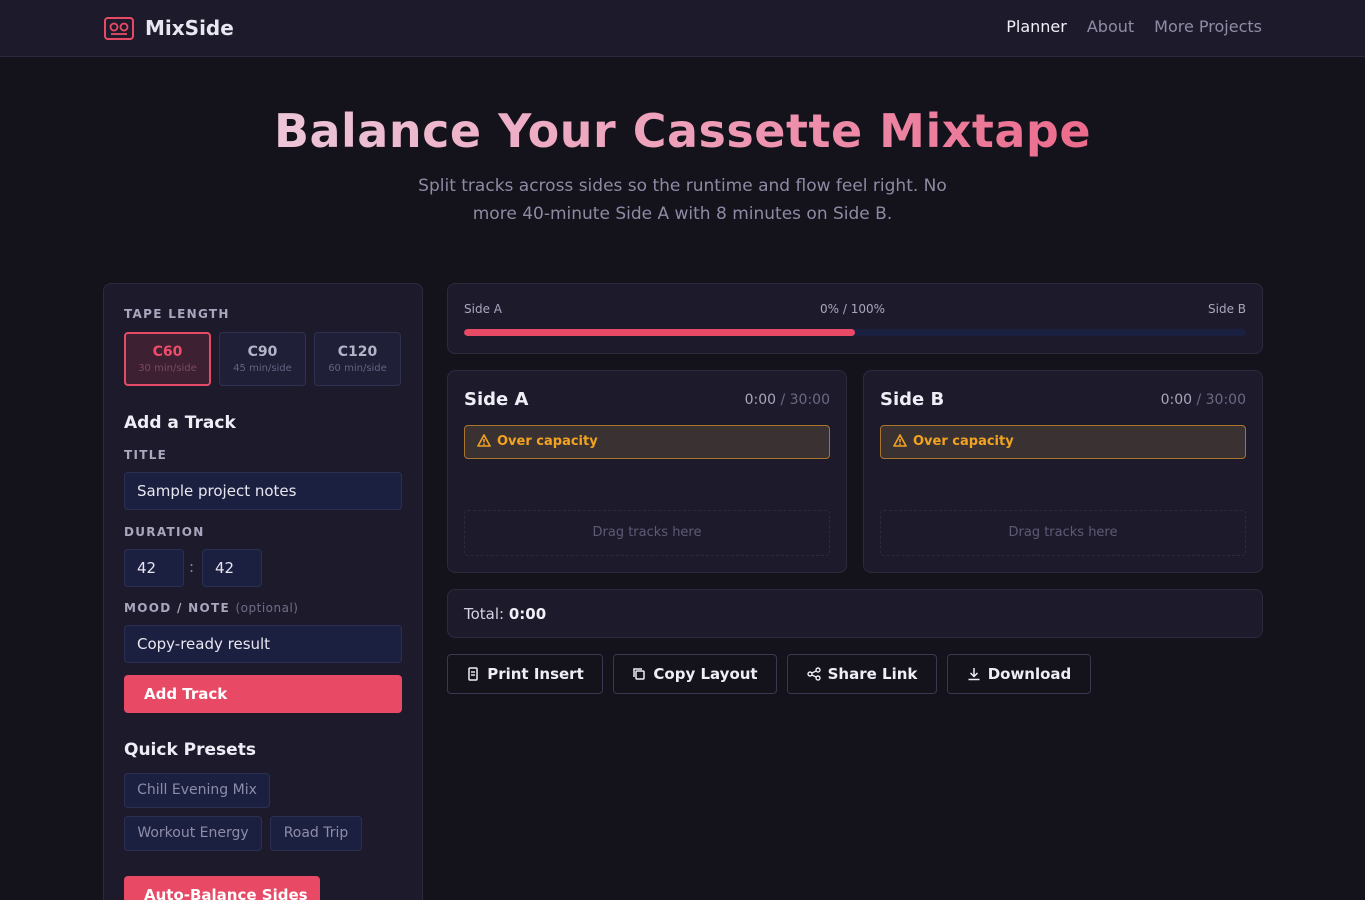  I want to click on side-a-time: 0:00, so click(760, 400).